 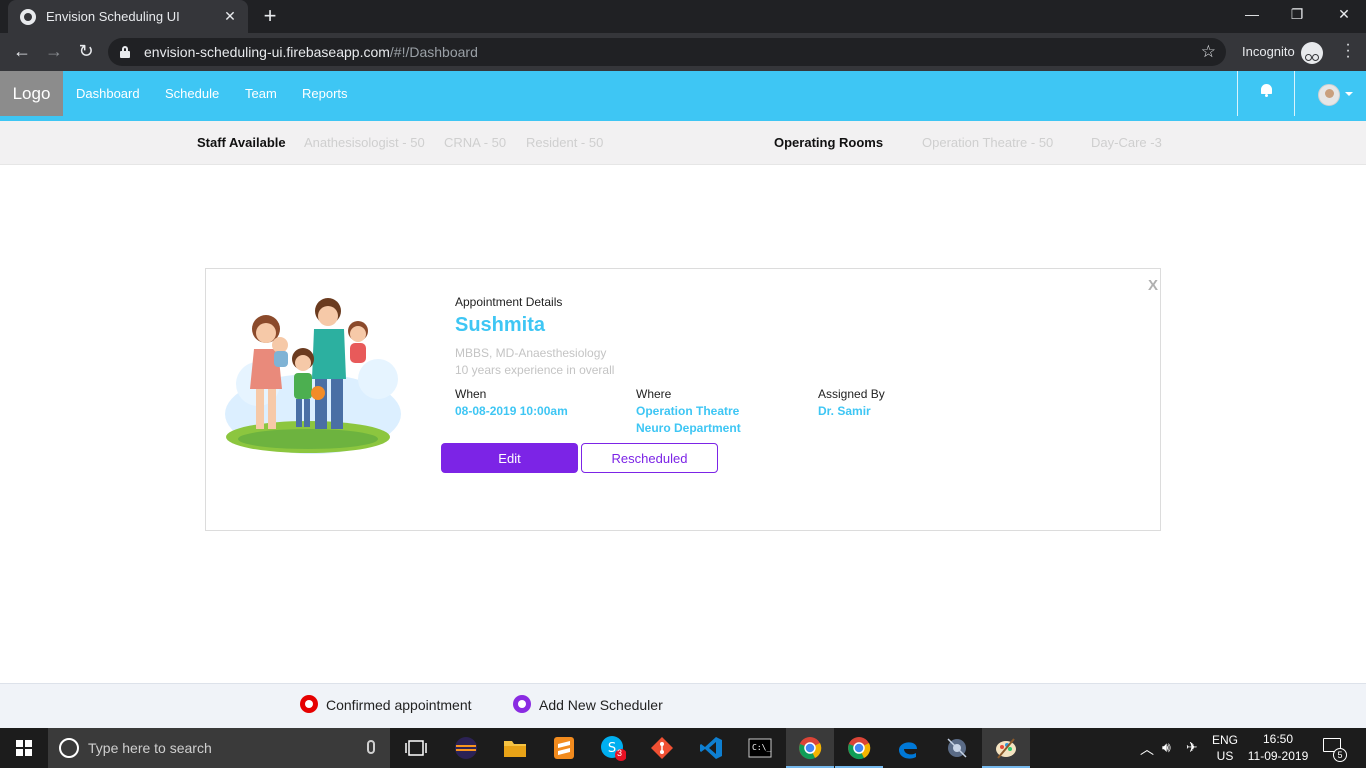 I want to click on nav-dashboard: Dashboard, so click(x=108, y=93).